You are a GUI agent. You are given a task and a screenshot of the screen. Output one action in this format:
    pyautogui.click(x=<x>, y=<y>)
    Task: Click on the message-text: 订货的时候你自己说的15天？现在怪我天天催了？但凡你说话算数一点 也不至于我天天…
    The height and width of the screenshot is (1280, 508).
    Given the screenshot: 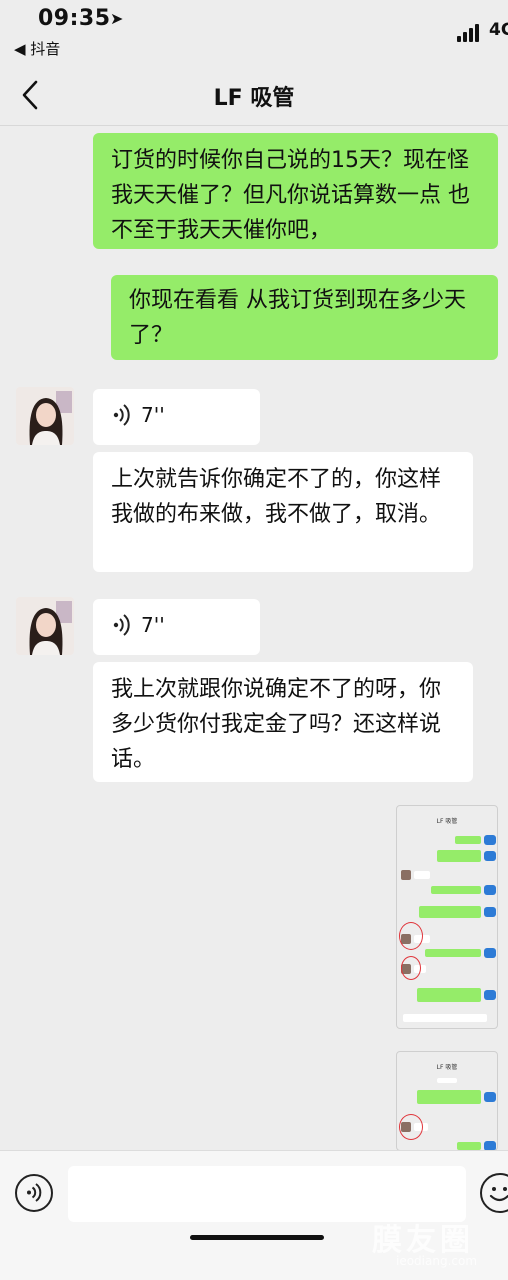 What is the action you would take?
    pyautogui.click(x=290, y=195)
    